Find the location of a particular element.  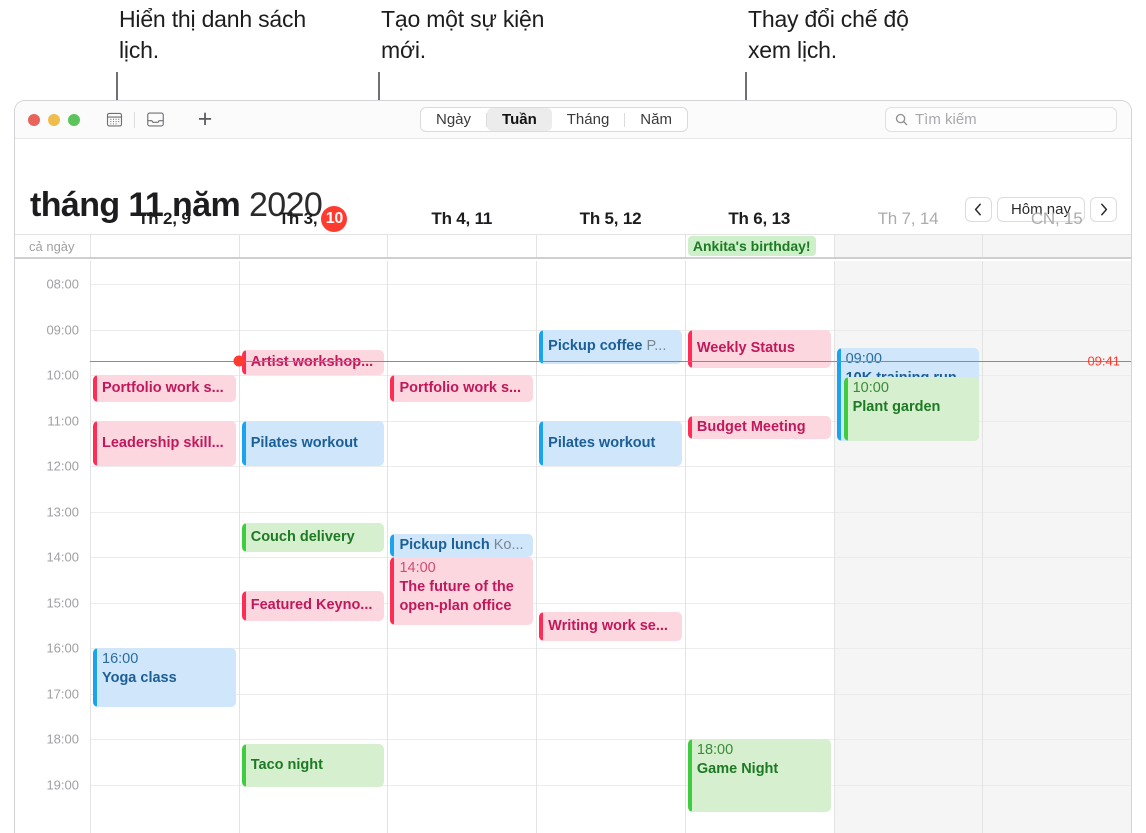

time-label: 08:00 is located at coordinates (62, 284).